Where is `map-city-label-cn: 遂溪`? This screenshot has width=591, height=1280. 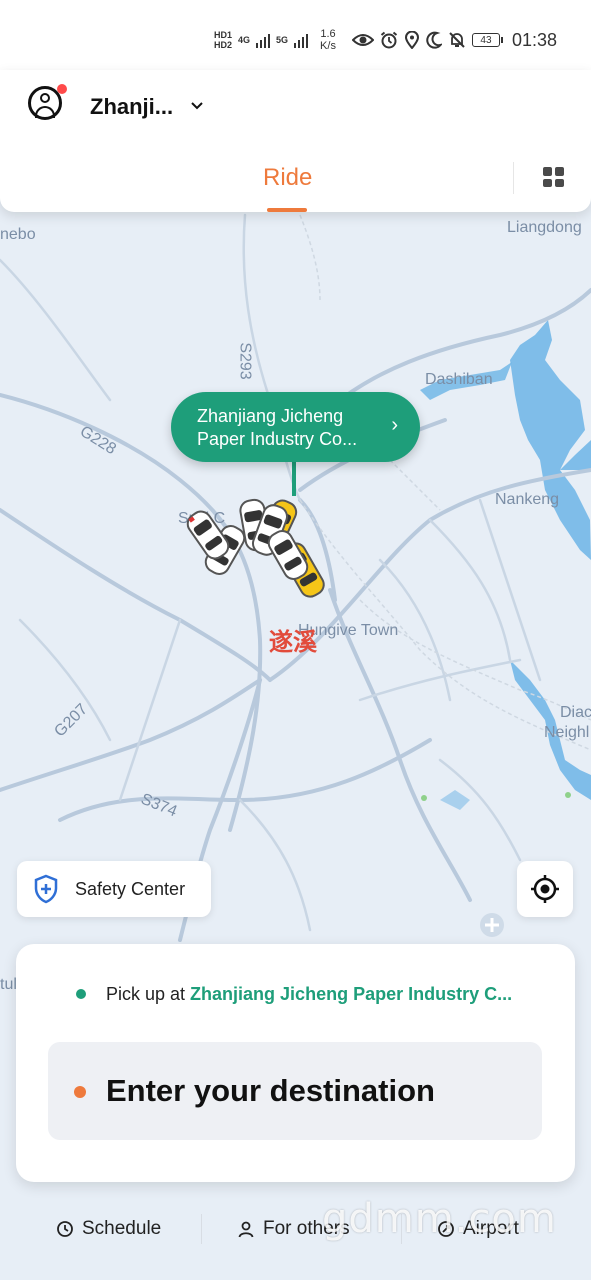
map-city-label-cn: 遂溪 is located at coordinates (293, 642).